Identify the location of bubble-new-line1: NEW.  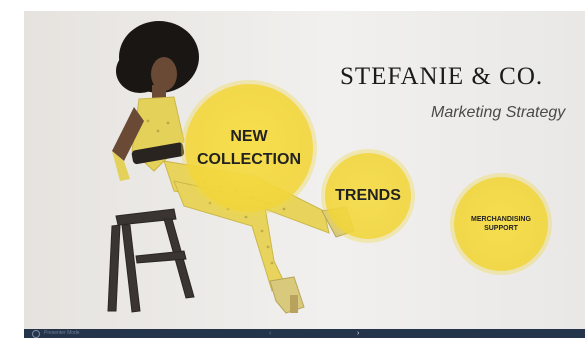
(249, 136).